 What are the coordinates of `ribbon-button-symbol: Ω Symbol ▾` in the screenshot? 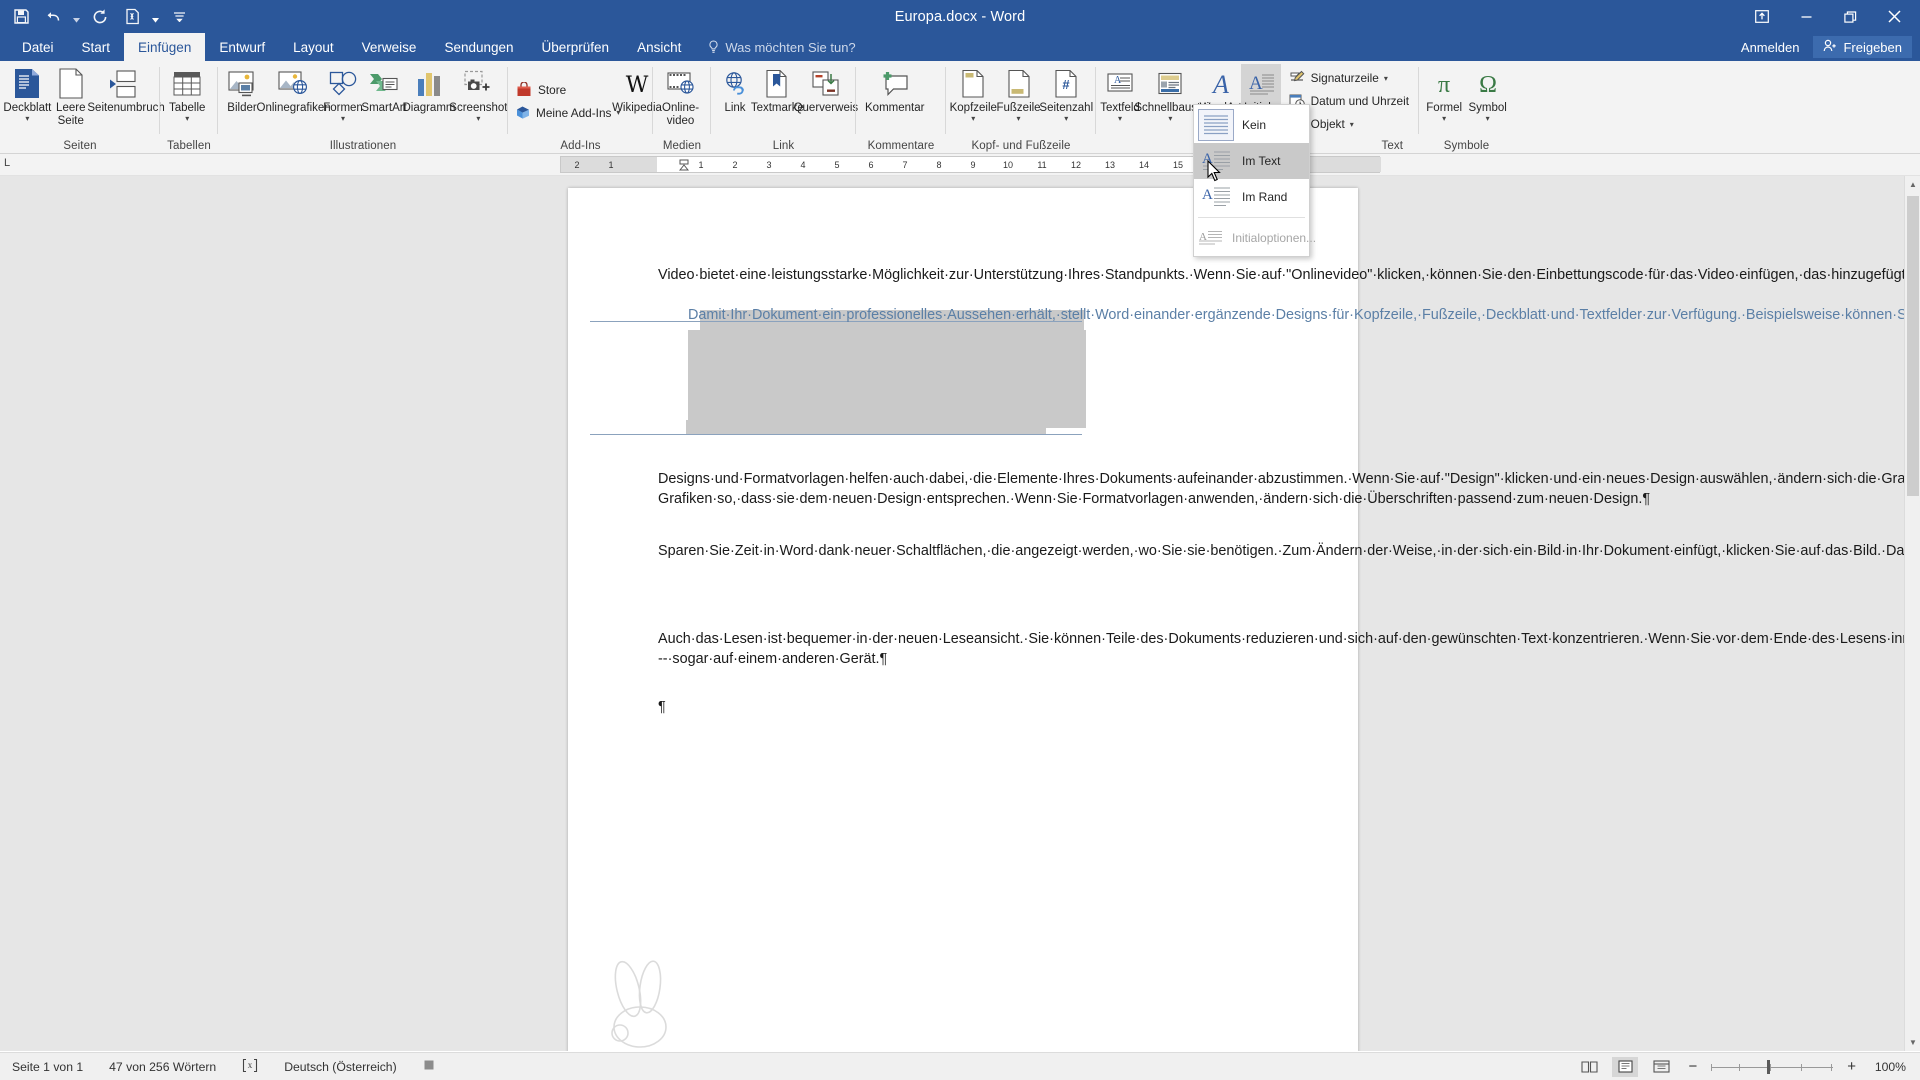 It's located at (1487, 100).